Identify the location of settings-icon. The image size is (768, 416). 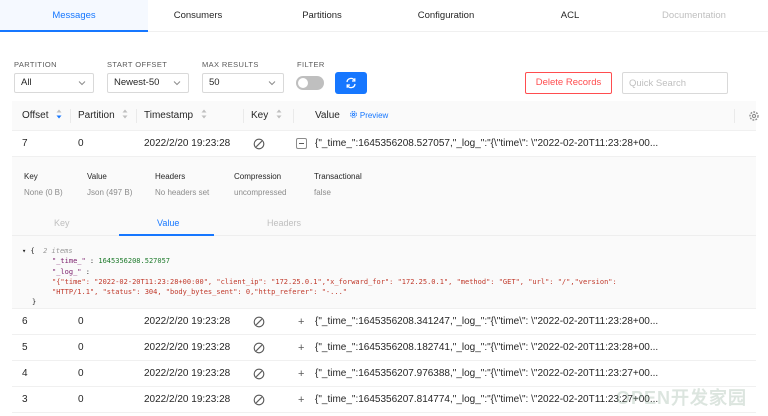
(353, 114).